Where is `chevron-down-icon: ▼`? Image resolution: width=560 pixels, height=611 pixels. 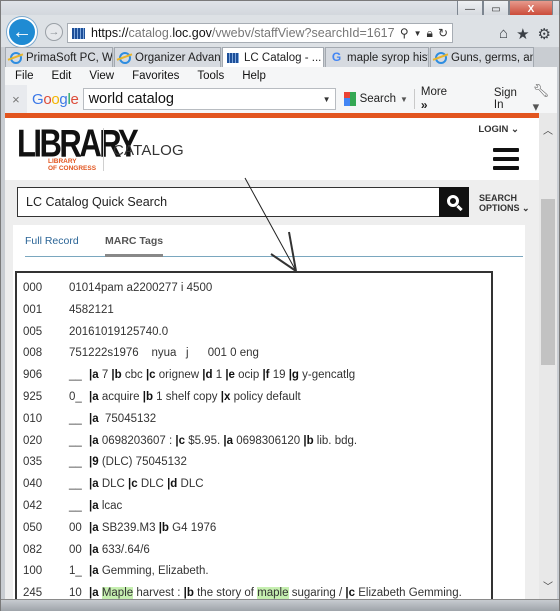
chevron-down-icon: ▼ is located at coordinates (404, 99).